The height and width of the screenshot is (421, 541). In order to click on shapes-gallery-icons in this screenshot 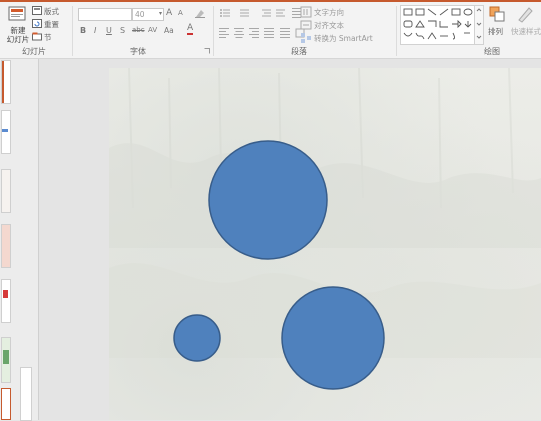, I will do `click(438, 24)`.